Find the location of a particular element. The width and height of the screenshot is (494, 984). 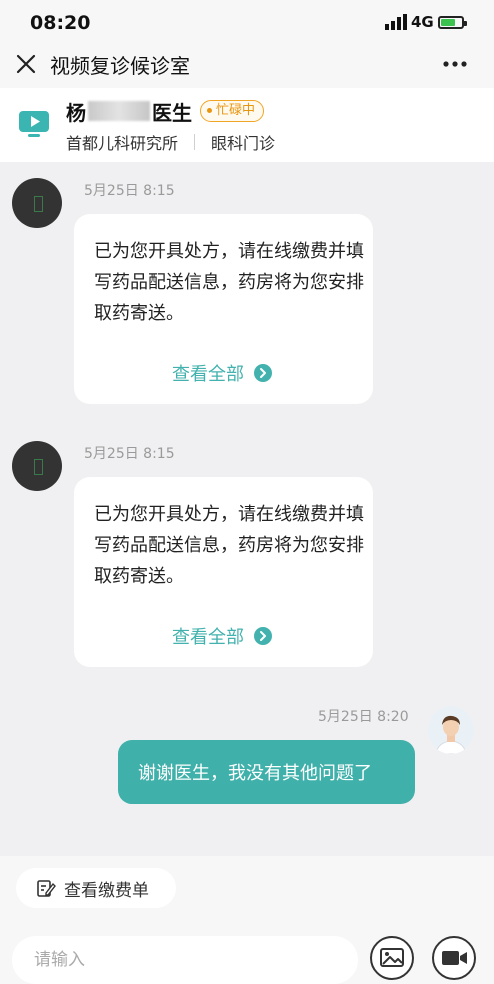

close-icon is located at coordinates (26, 64).